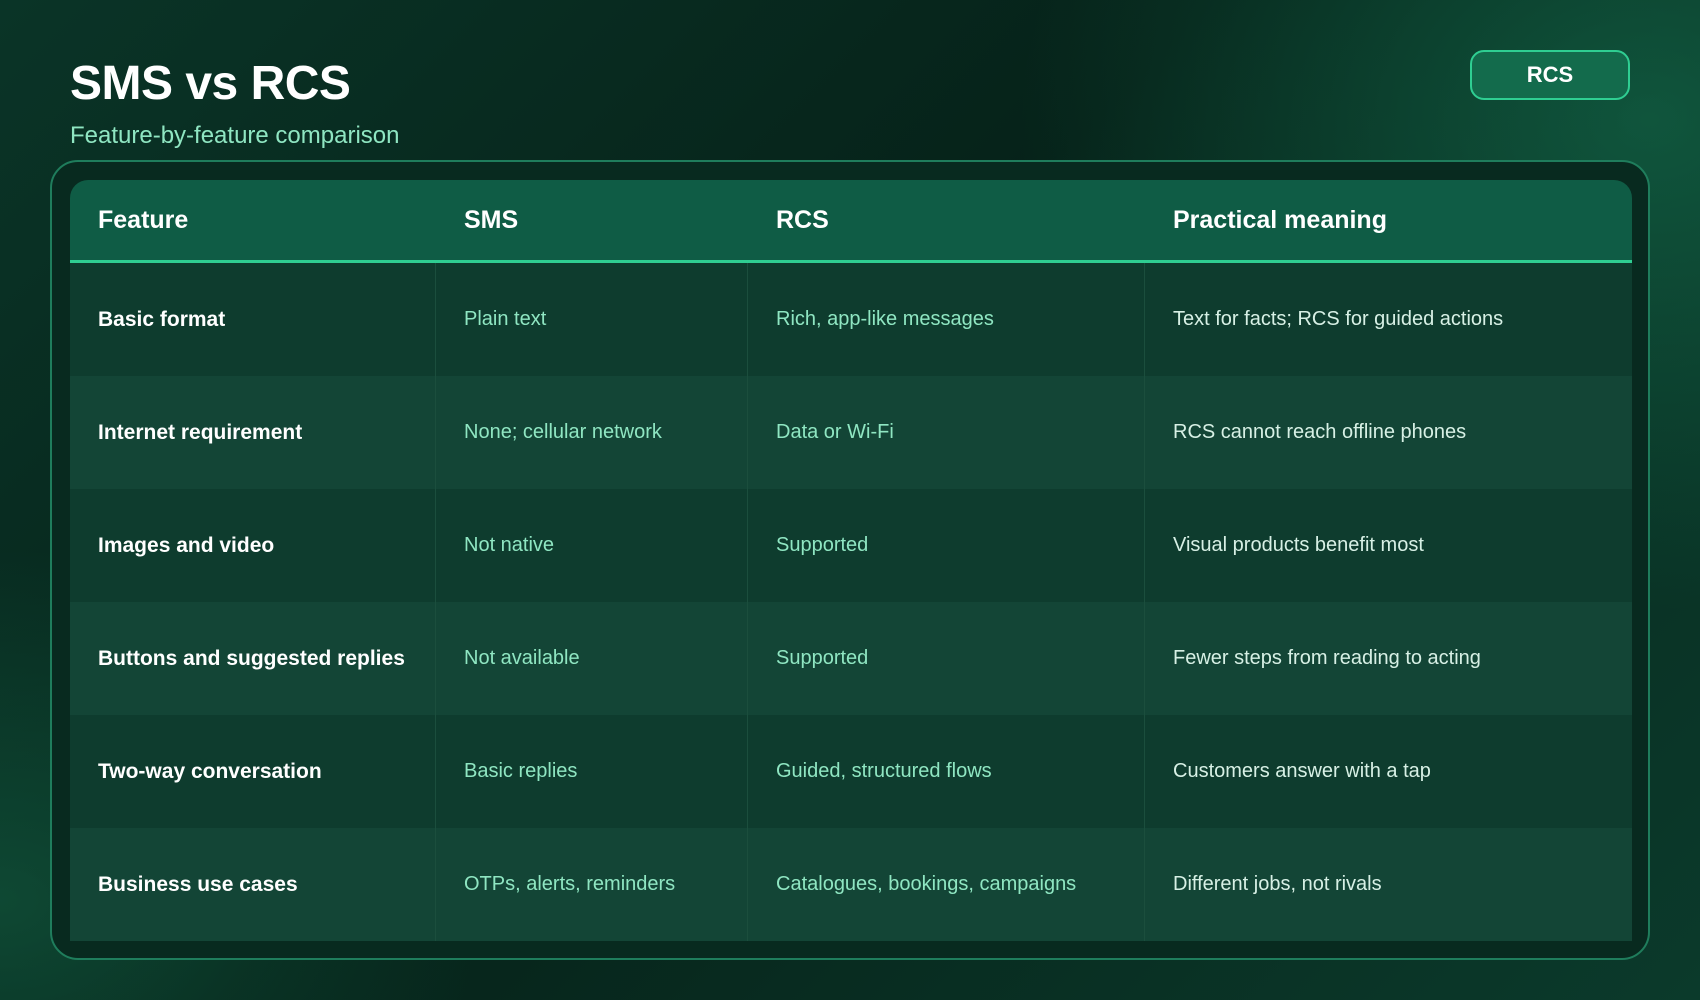  Describe the element at coordinates (253, 884) in the screenshot. I see `feature-cell: Business use cases` at that location.